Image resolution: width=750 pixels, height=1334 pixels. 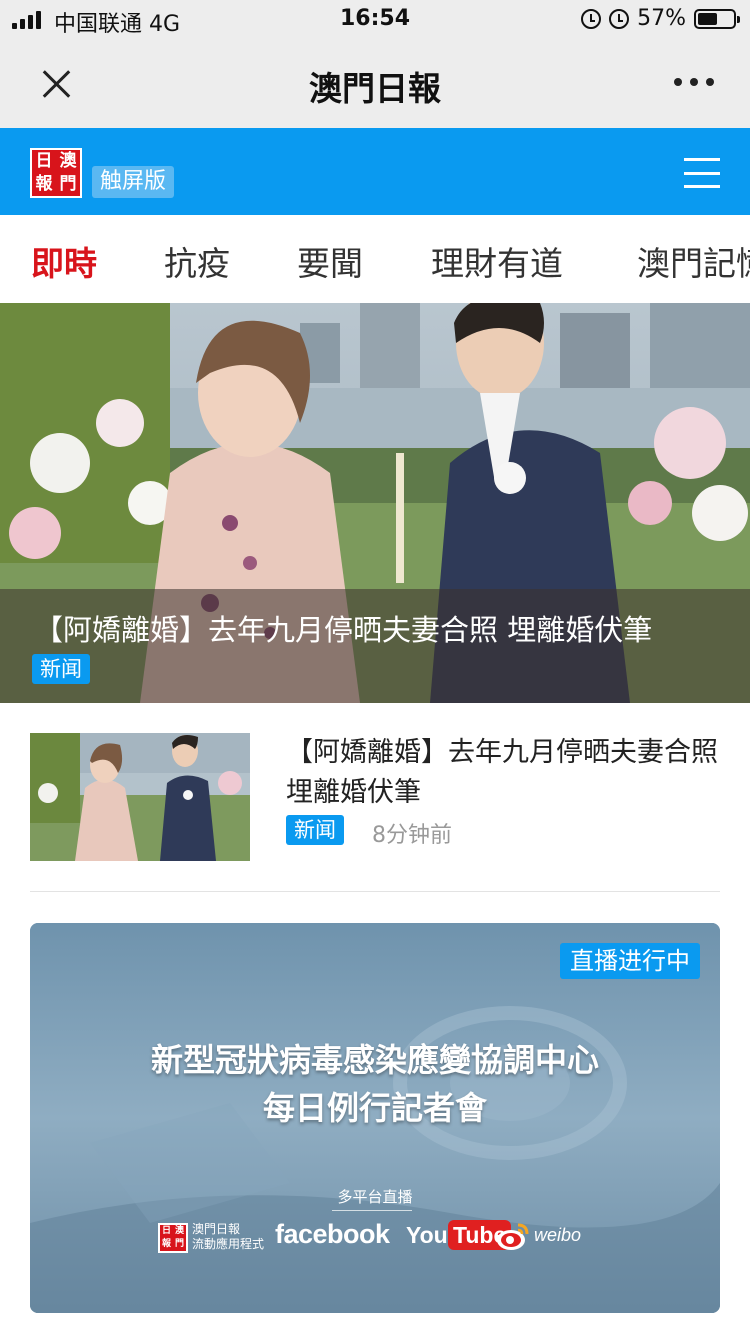 What do you see at coordinates (375, 171) in the screenshot?
I see `site-header: 日 澳 報 門 触屏版` at bounding box center [375, 171].